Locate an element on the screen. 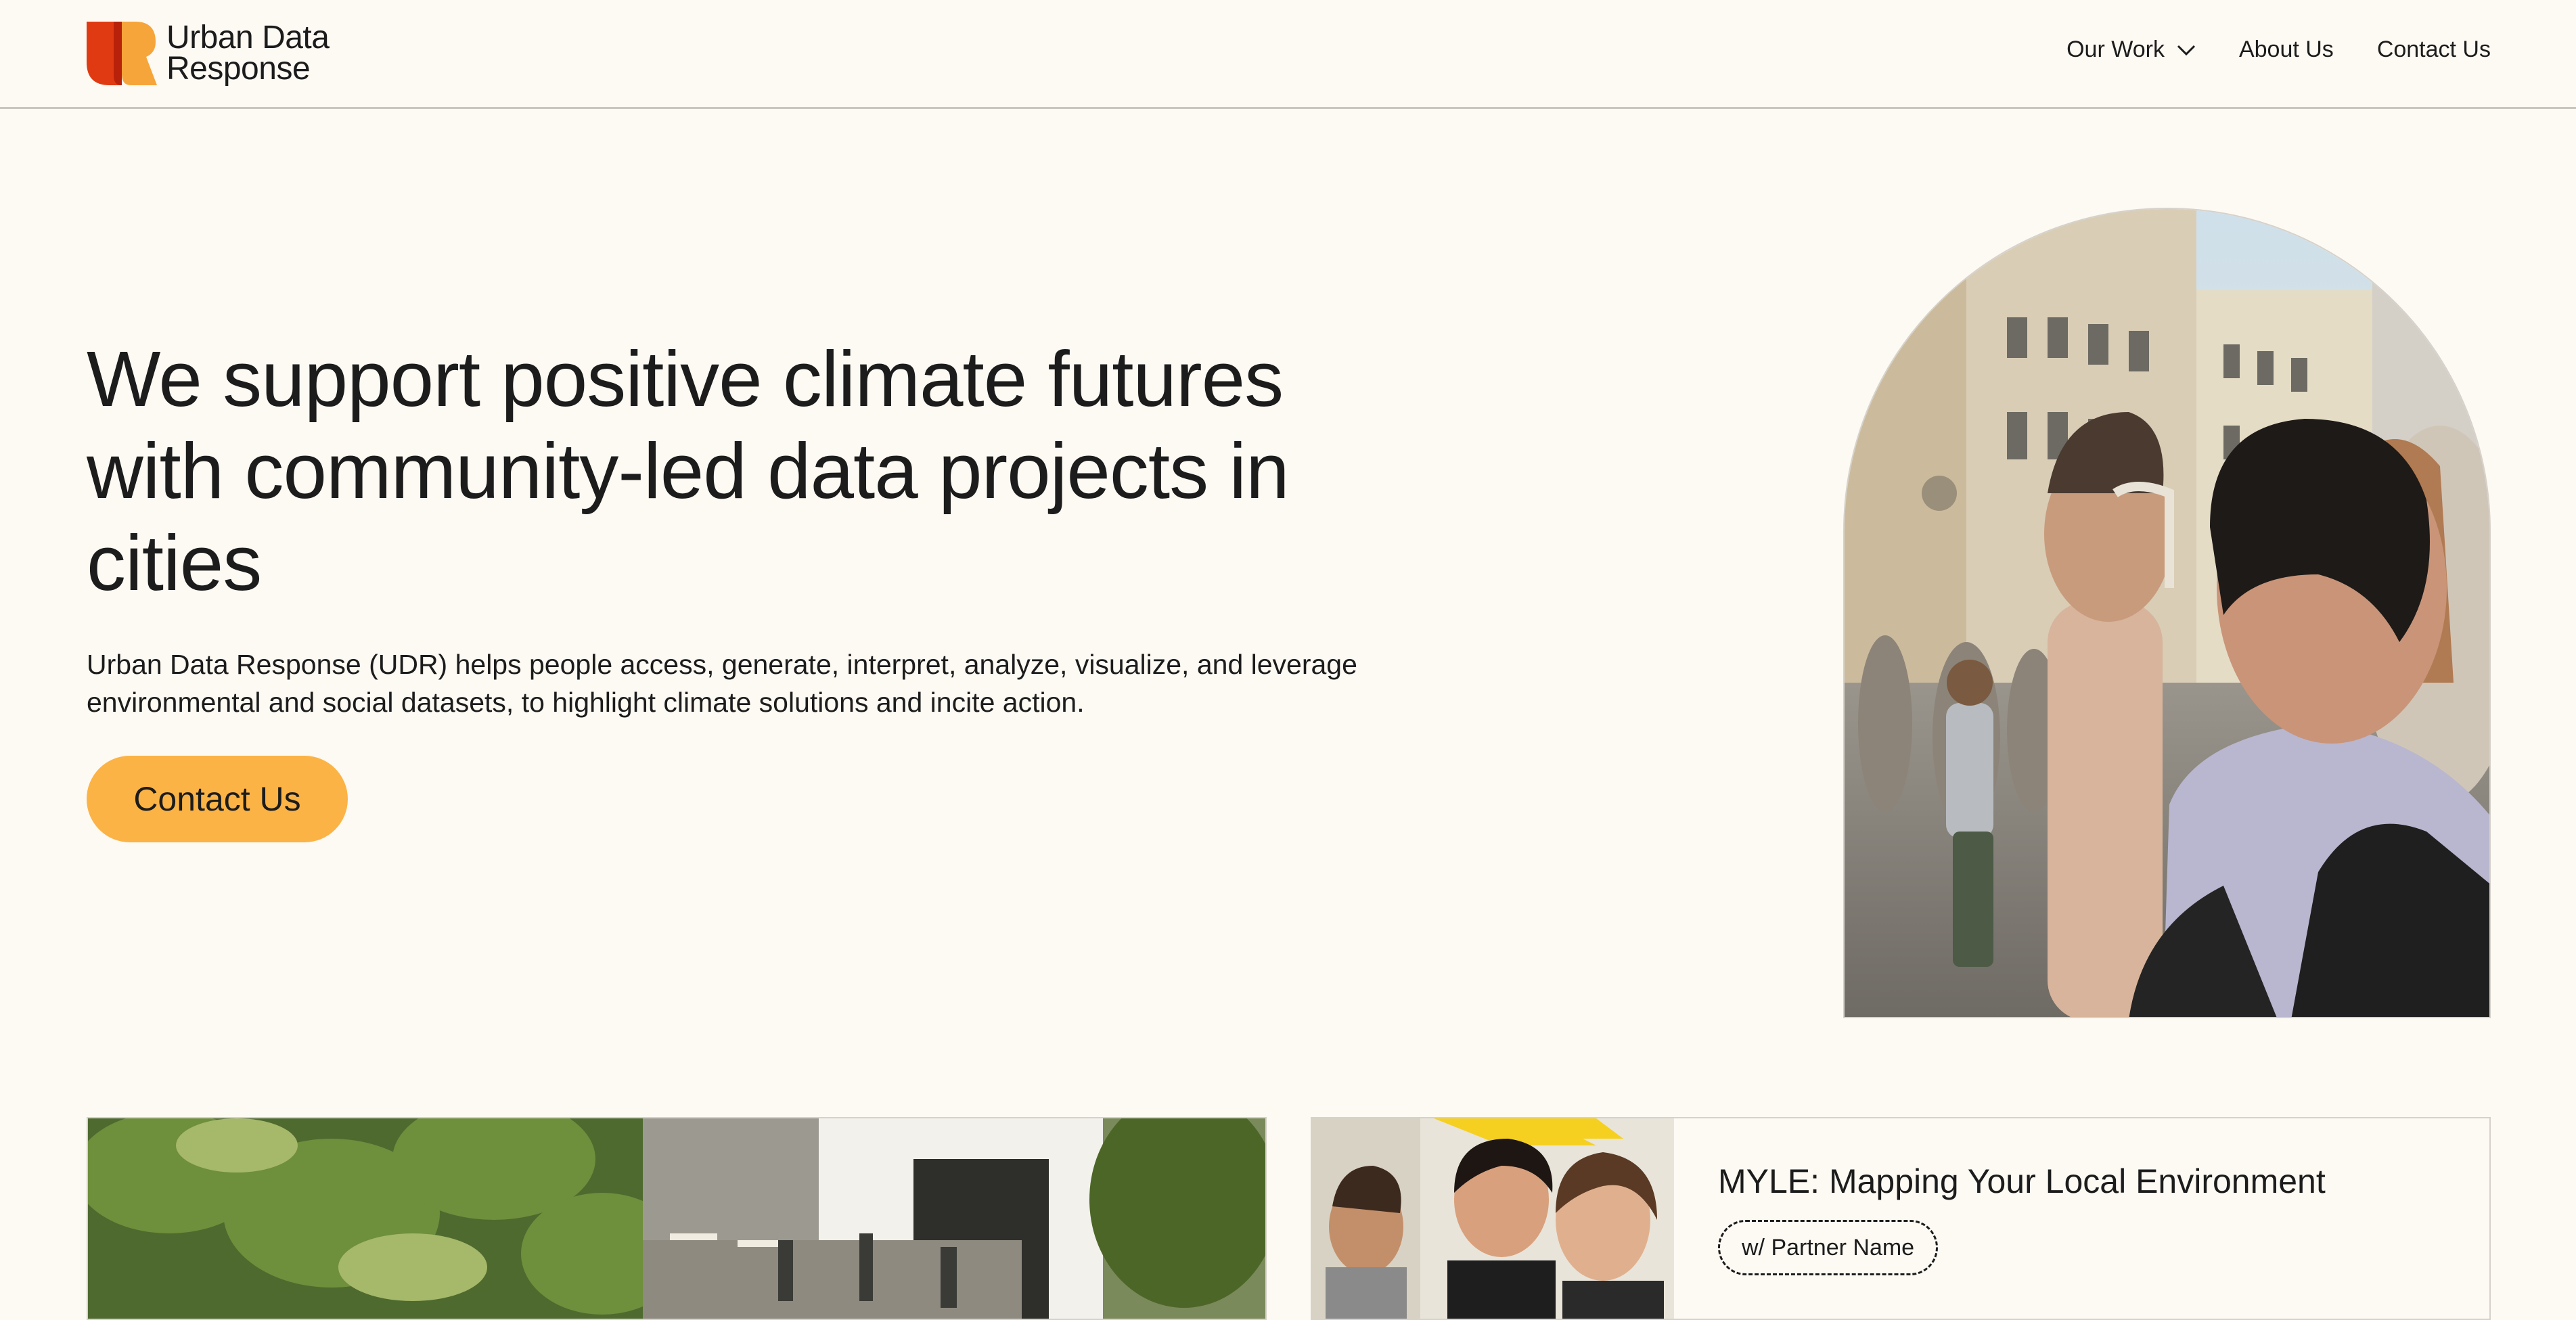 This screenshot has width=2576, height=1320. logo: Urban Data Response is located at coordinates (209, 53).